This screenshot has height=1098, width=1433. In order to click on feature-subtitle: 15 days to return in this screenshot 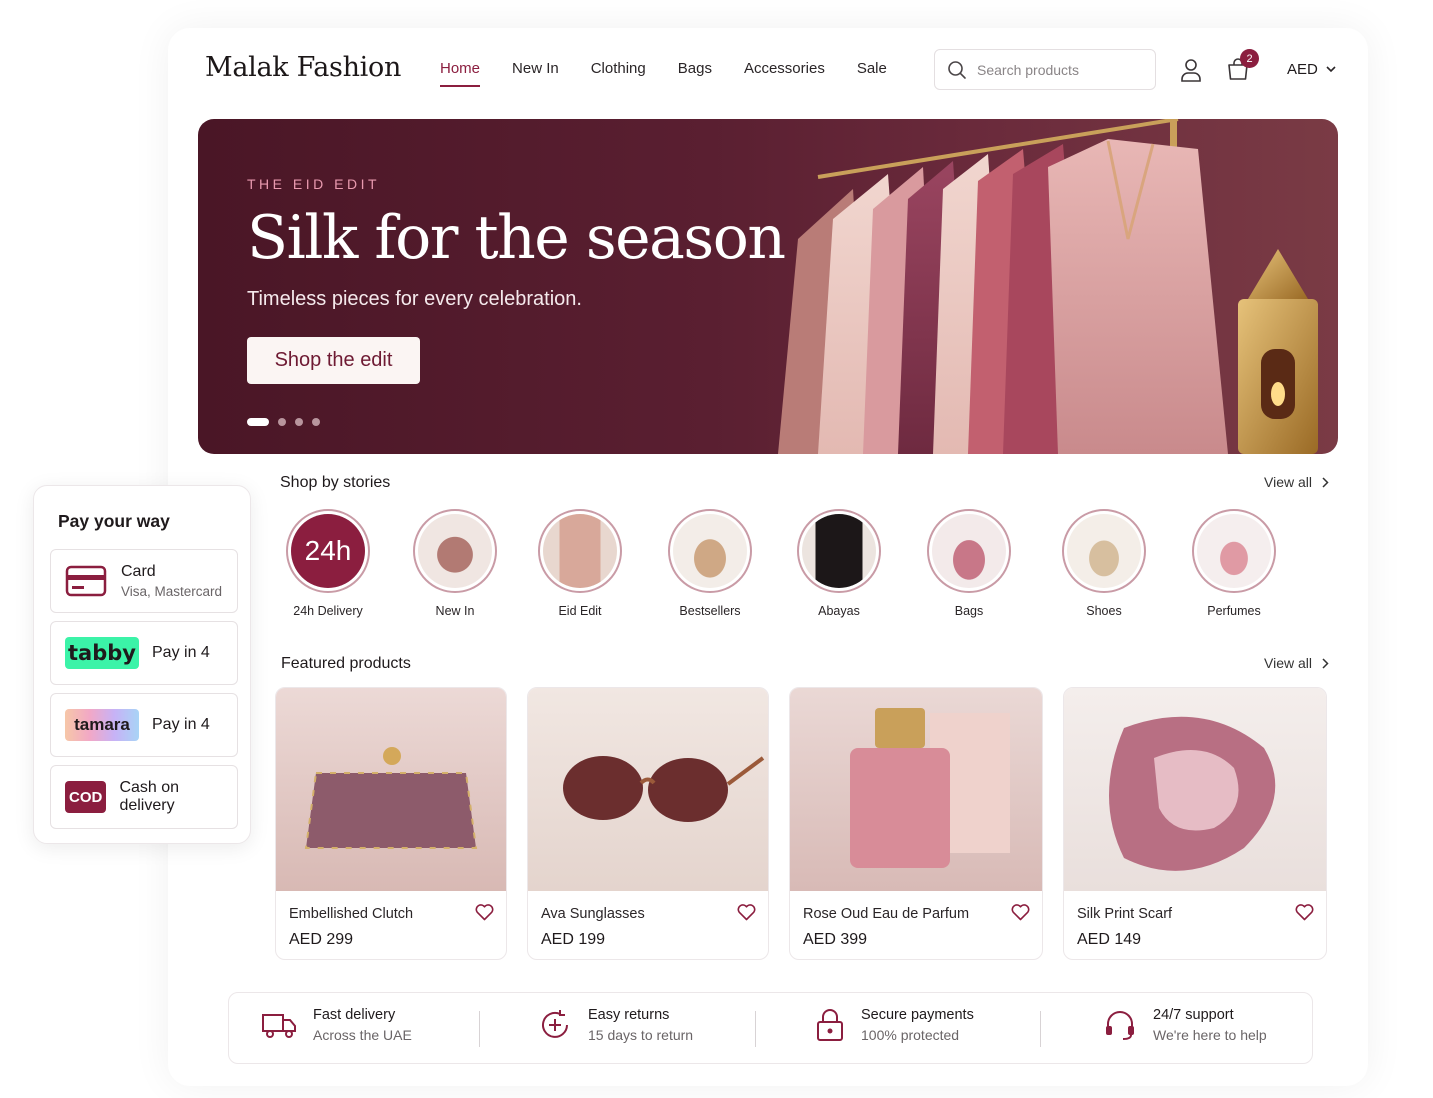, I will do `click(641, 1035)`.